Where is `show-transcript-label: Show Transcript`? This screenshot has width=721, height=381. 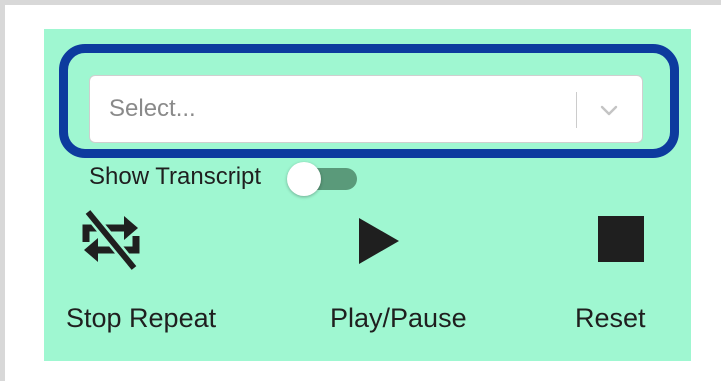
show-transcript-label: Show Transcript is located at coordinates (175, 176).